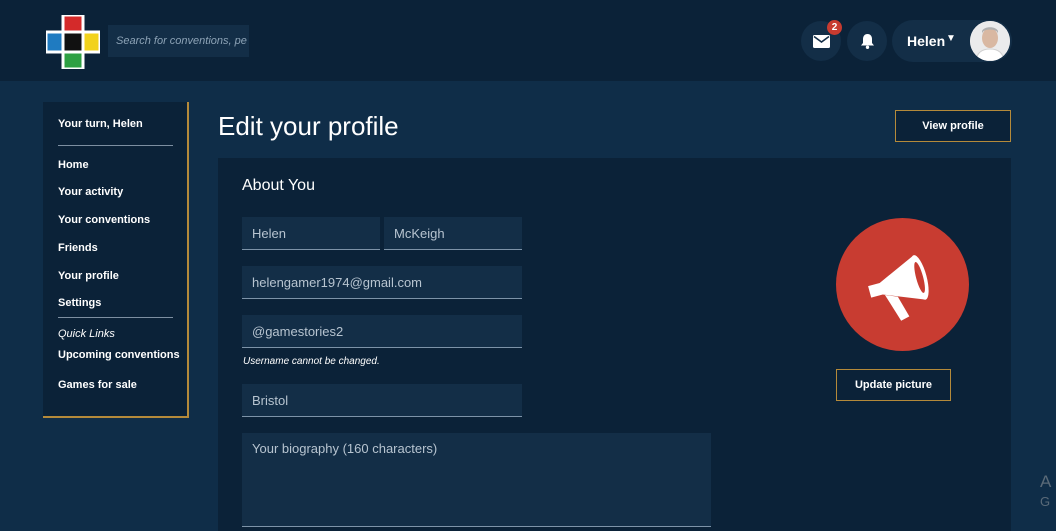 This screenshot has width=1056, height=531. I want to click on quick-links-heading: Quick Links, so click(86, 334).